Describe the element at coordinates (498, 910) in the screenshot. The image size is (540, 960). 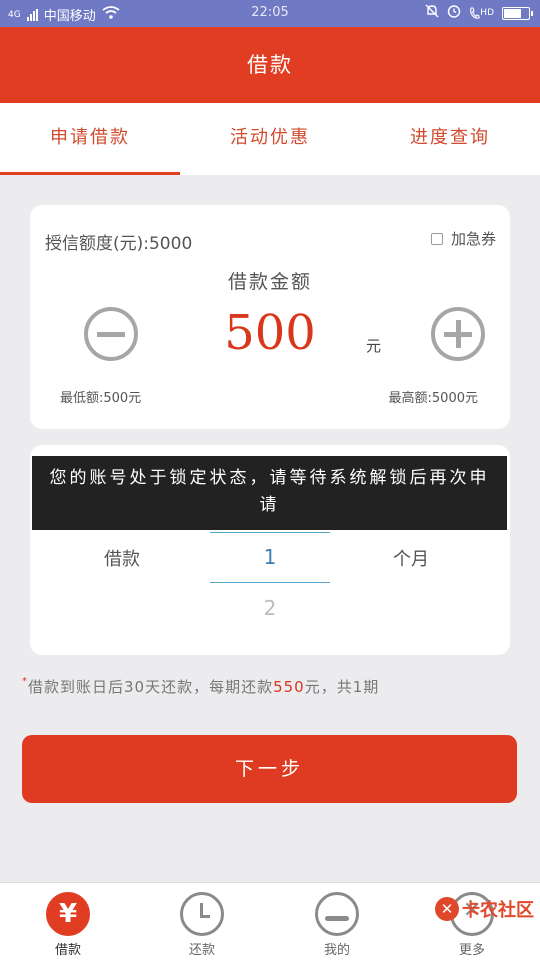
I see `watermark-text: 卡农社区` at that location.